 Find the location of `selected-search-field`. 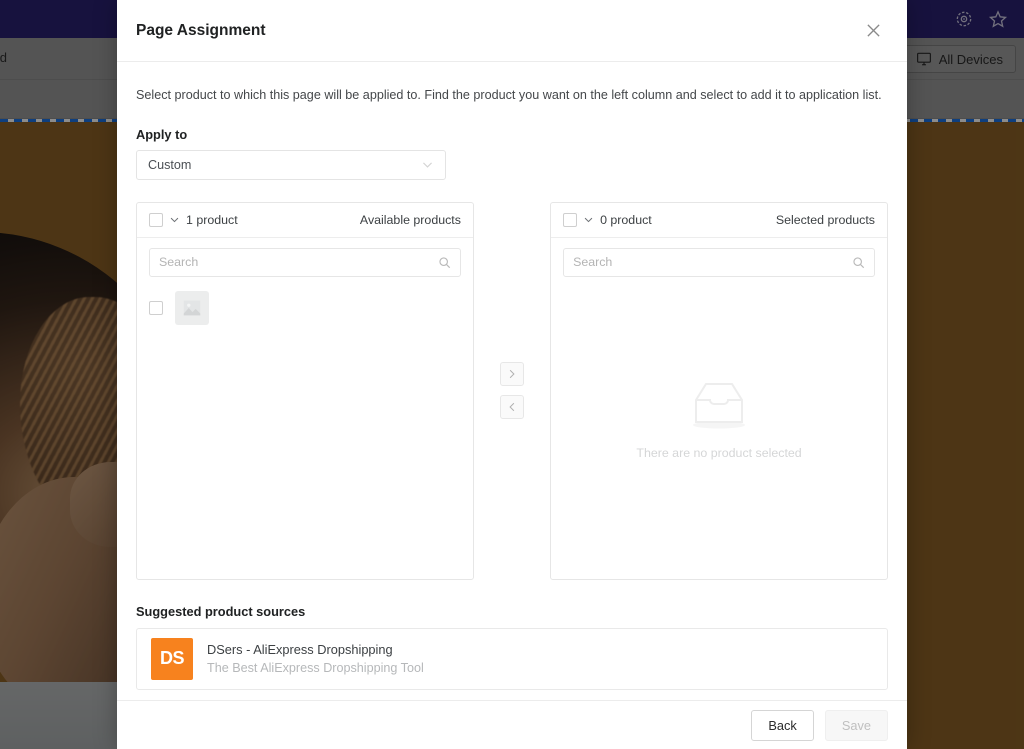

selected-search-field is located at coordinates (719, 262).